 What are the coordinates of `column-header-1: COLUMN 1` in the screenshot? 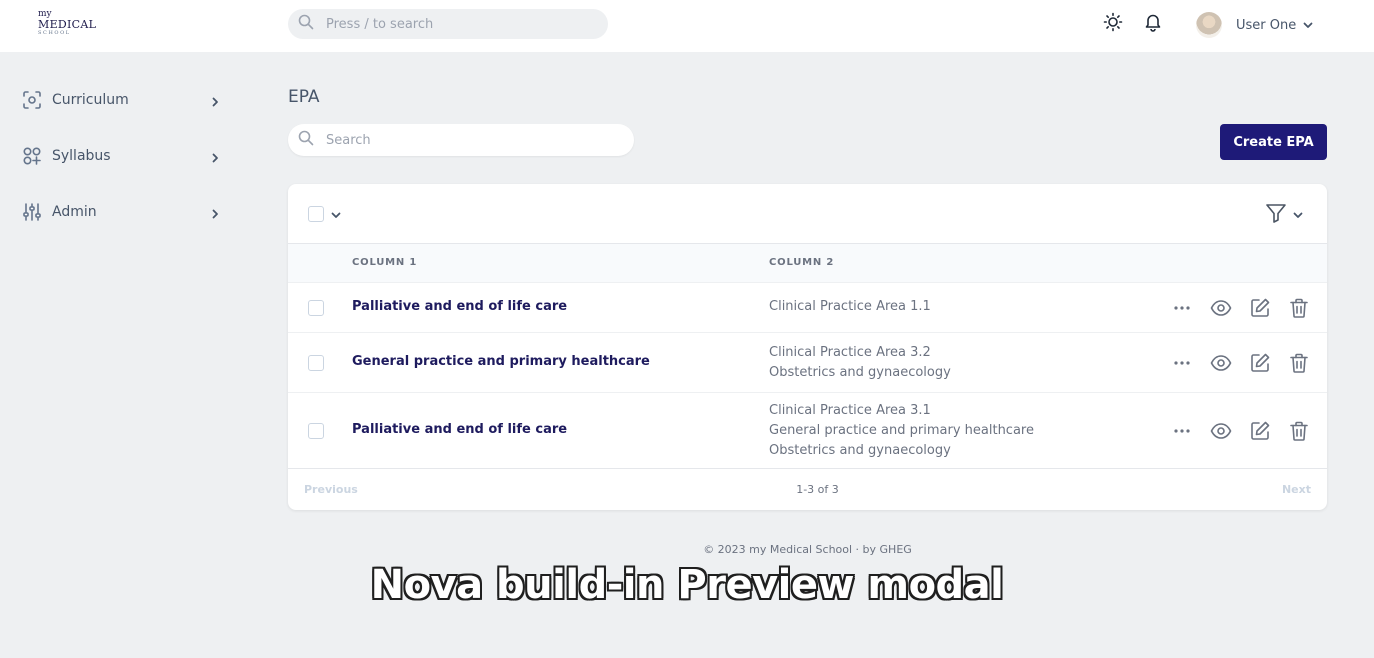 It's located at (384, 262).